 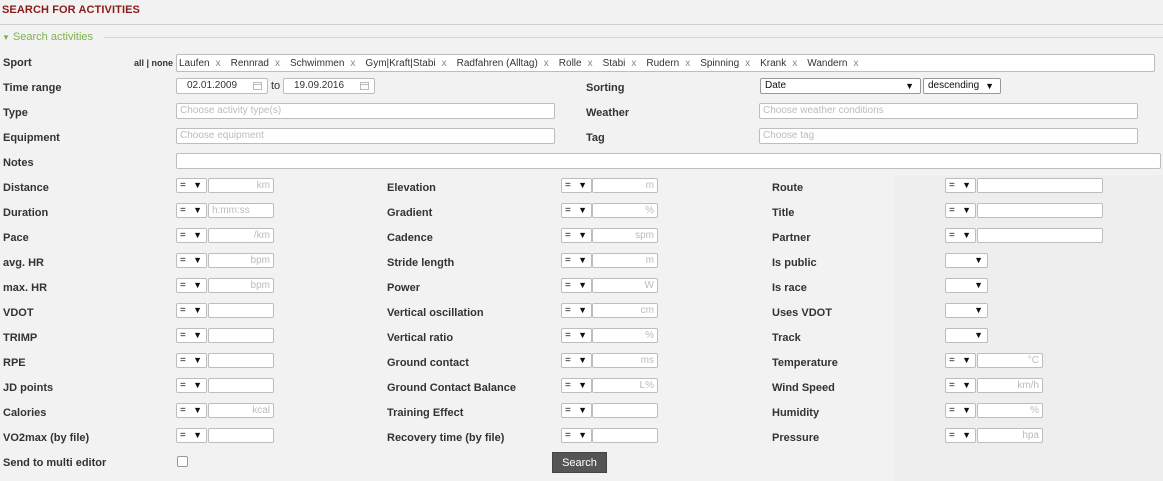 I want to click on cadence-input: spm, so click(x=625, y=235).